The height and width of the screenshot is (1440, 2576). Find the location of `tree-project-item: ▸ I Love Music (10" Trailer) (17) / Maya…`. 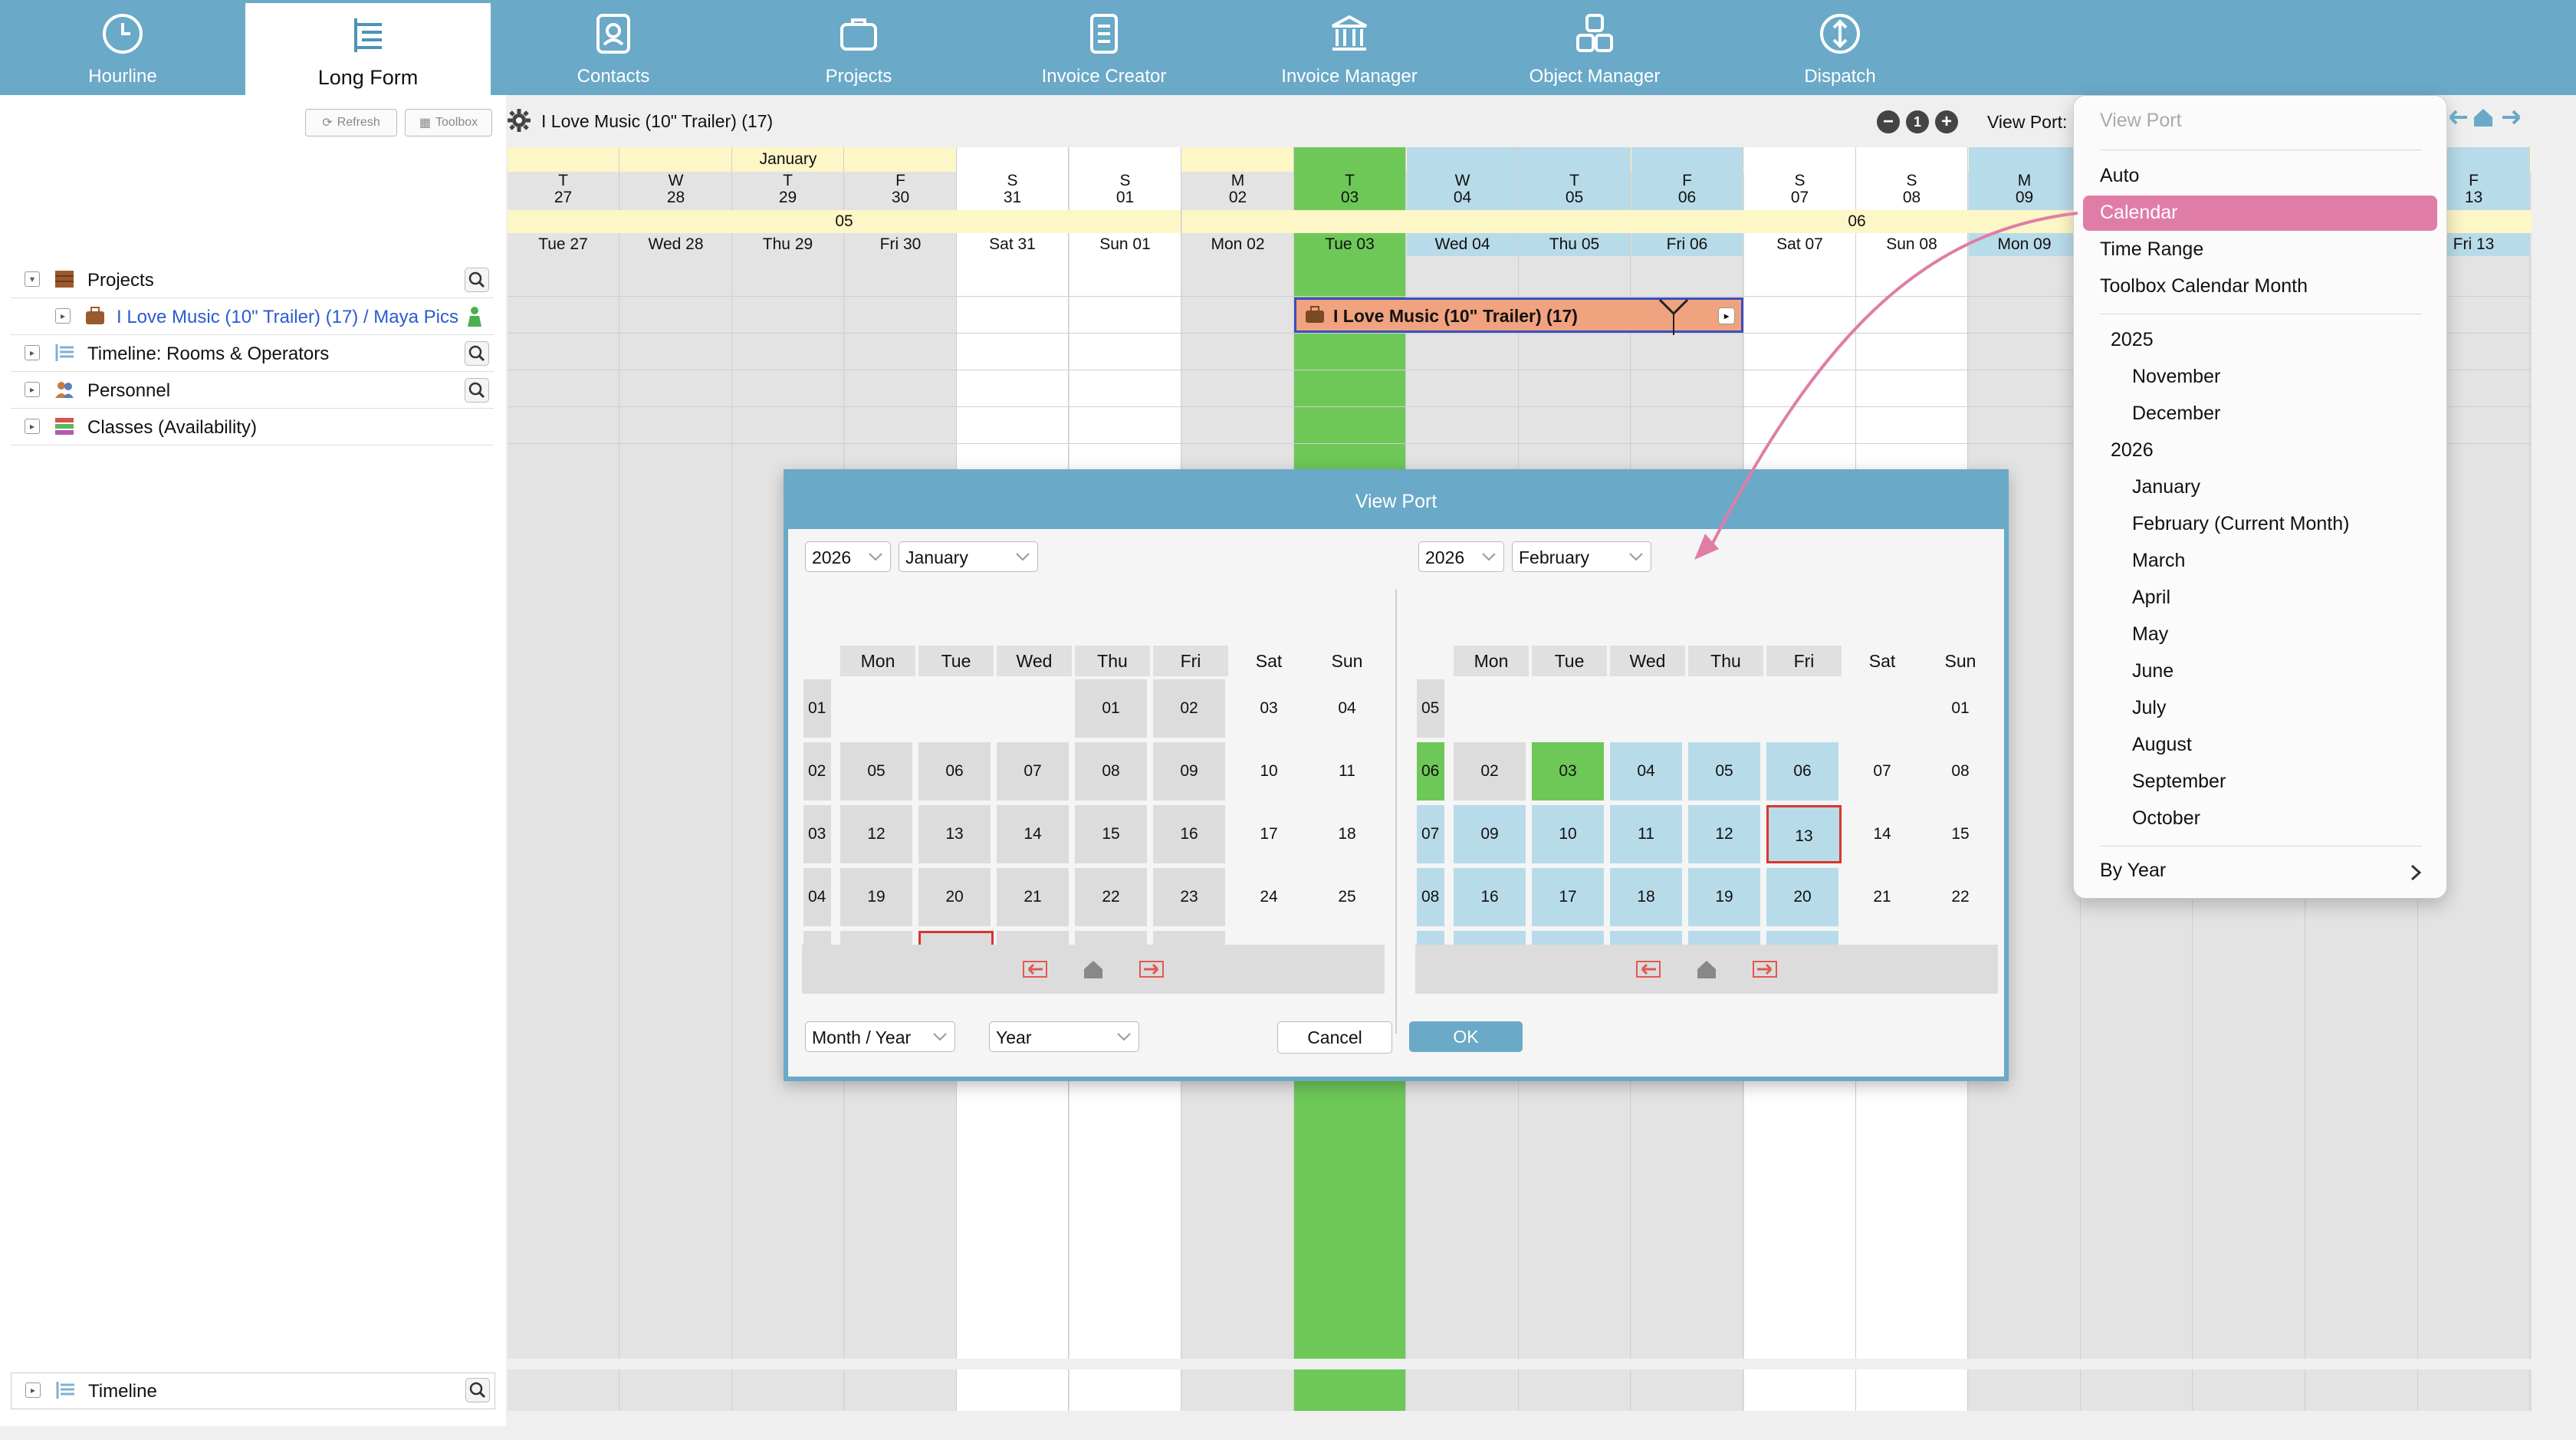

tree-project-item: ▸ I Love Music (10" Trailer) (17) / Maya… is located at coordinates (252, 317).